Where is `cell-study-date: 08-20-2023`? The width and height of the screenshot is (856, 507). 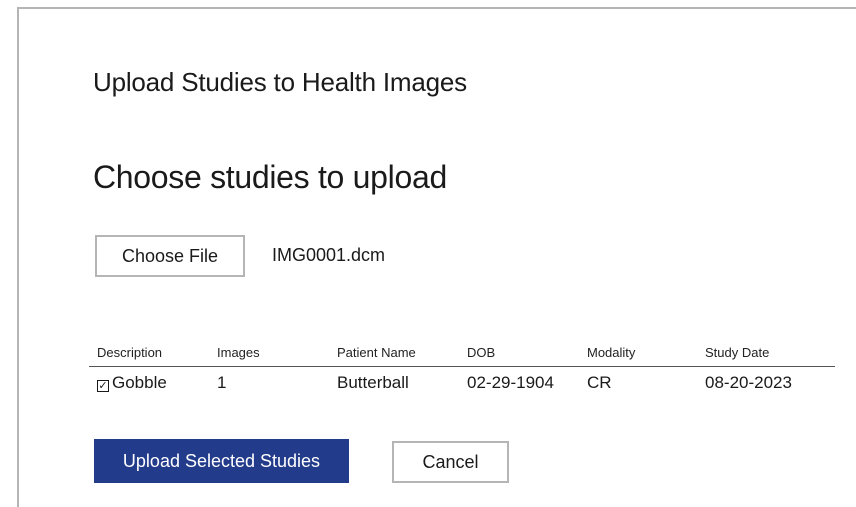 cell-study-date: 08-20-2023 is located at coordinates (748, 382).